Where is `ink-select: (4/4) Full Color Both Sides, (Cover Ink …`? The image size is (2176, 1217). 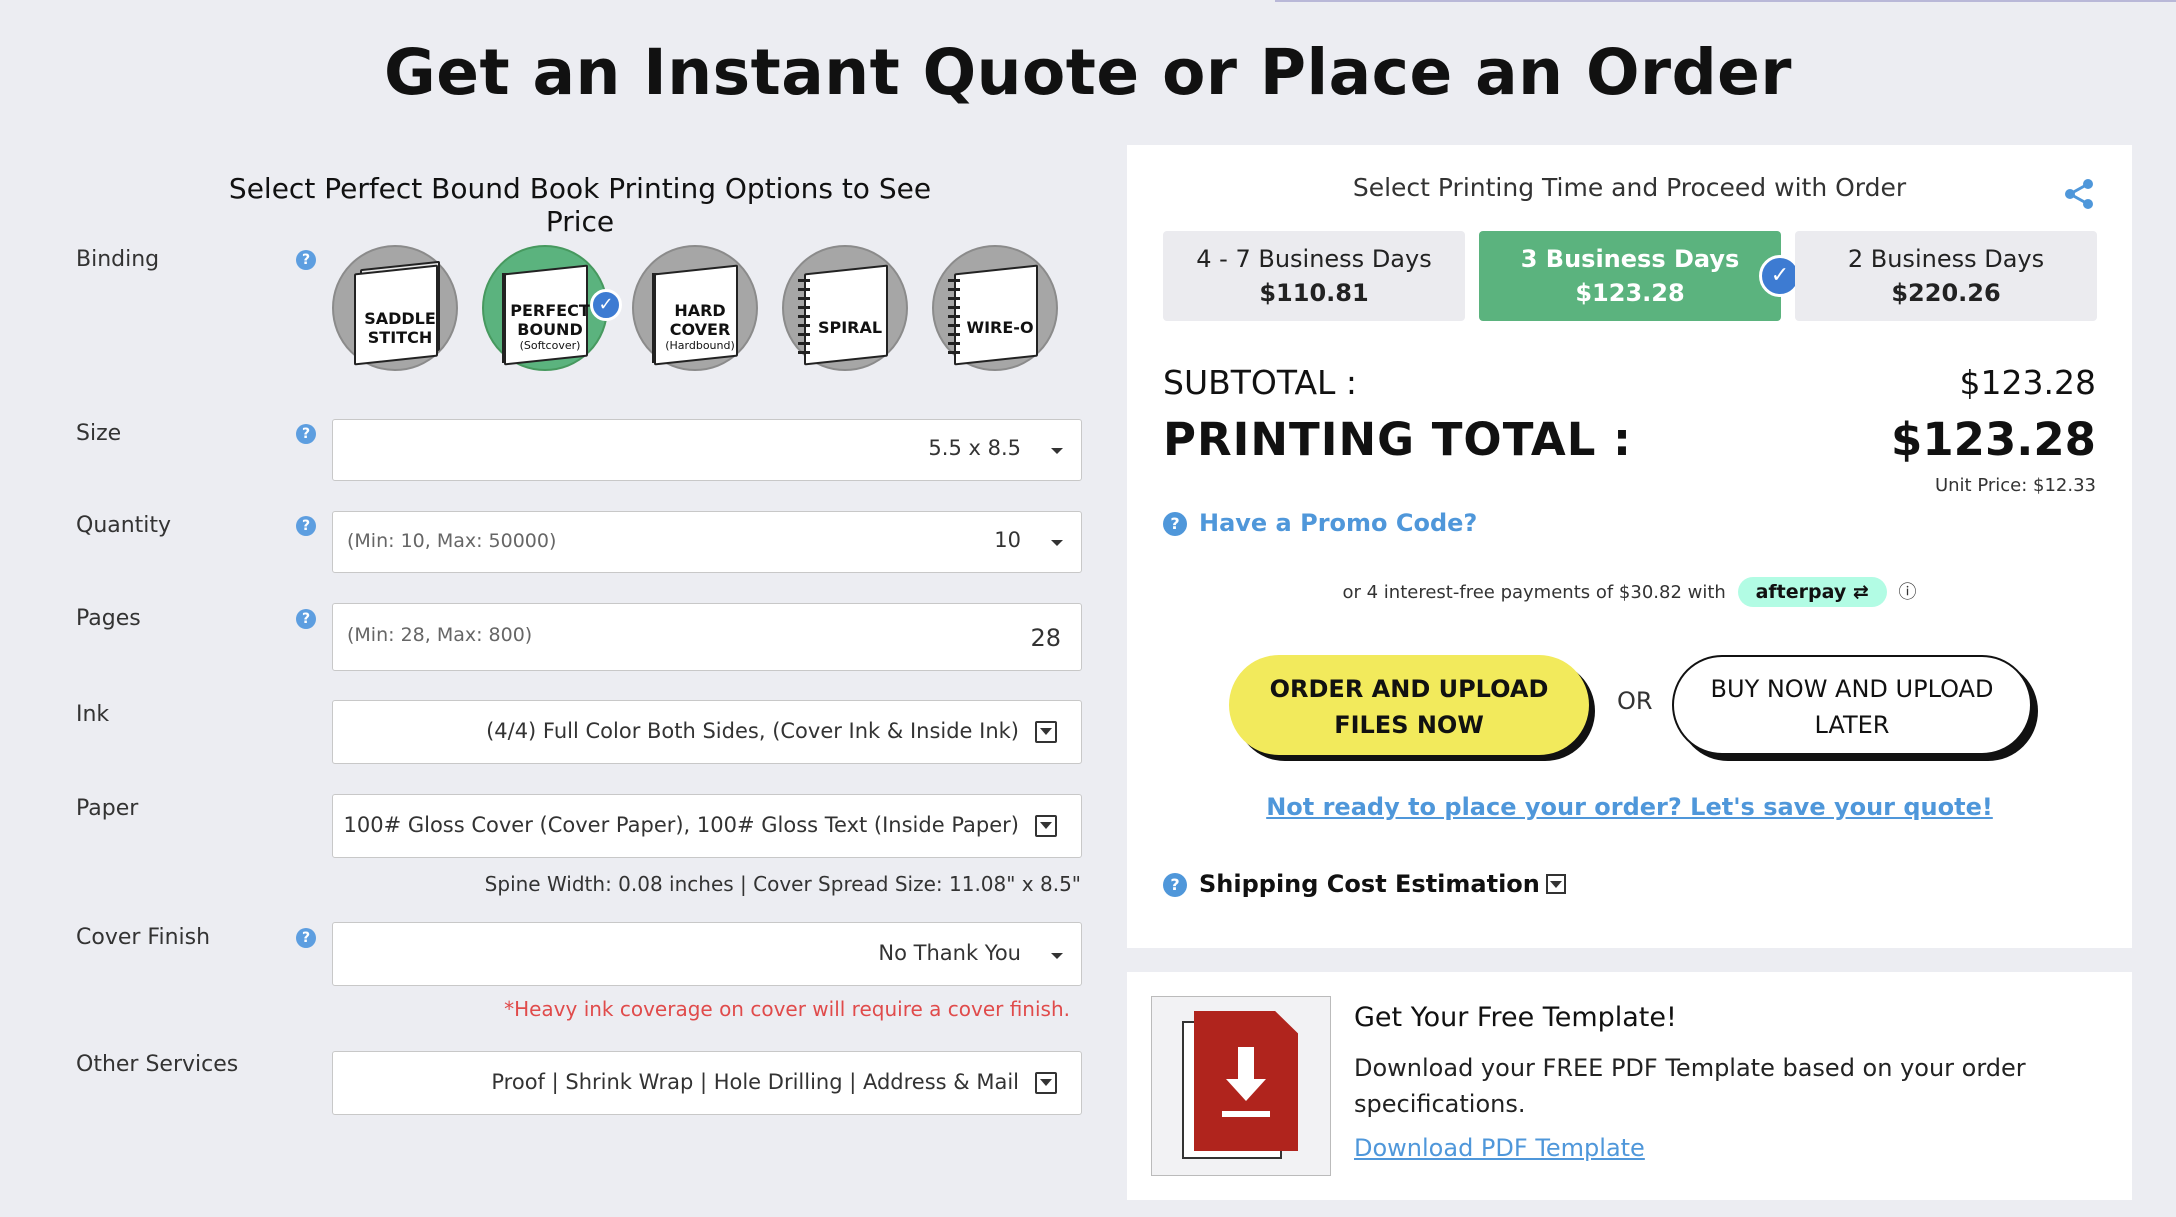 ink-select: (4/4) Full Color Both Sides, (Cover Ink … is located at coordinates (707, 732).